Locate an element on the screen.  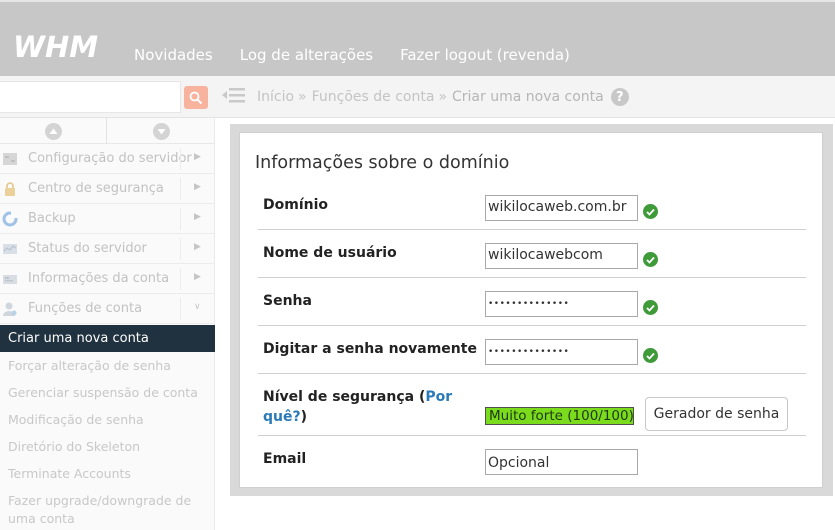
breadcrumb-current: Criar uma nova conta is located at coordinates (528, 97).